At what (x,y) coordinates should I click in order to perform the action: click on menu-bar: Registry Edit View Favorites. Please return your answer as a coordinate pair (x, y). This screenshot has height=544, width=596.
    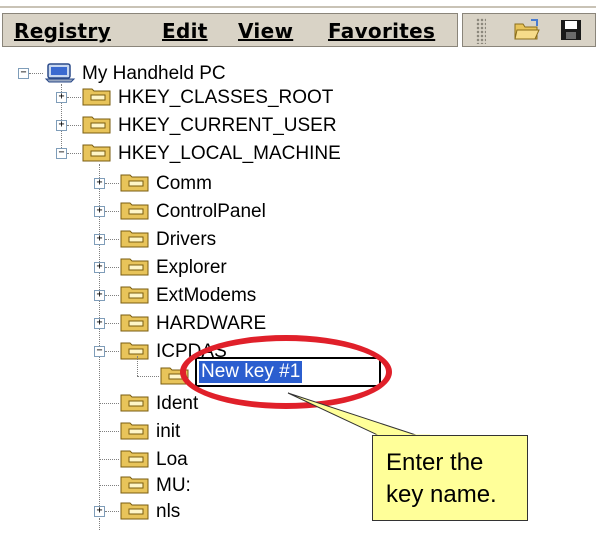
    Looking at the image, I should click on (298, 30).